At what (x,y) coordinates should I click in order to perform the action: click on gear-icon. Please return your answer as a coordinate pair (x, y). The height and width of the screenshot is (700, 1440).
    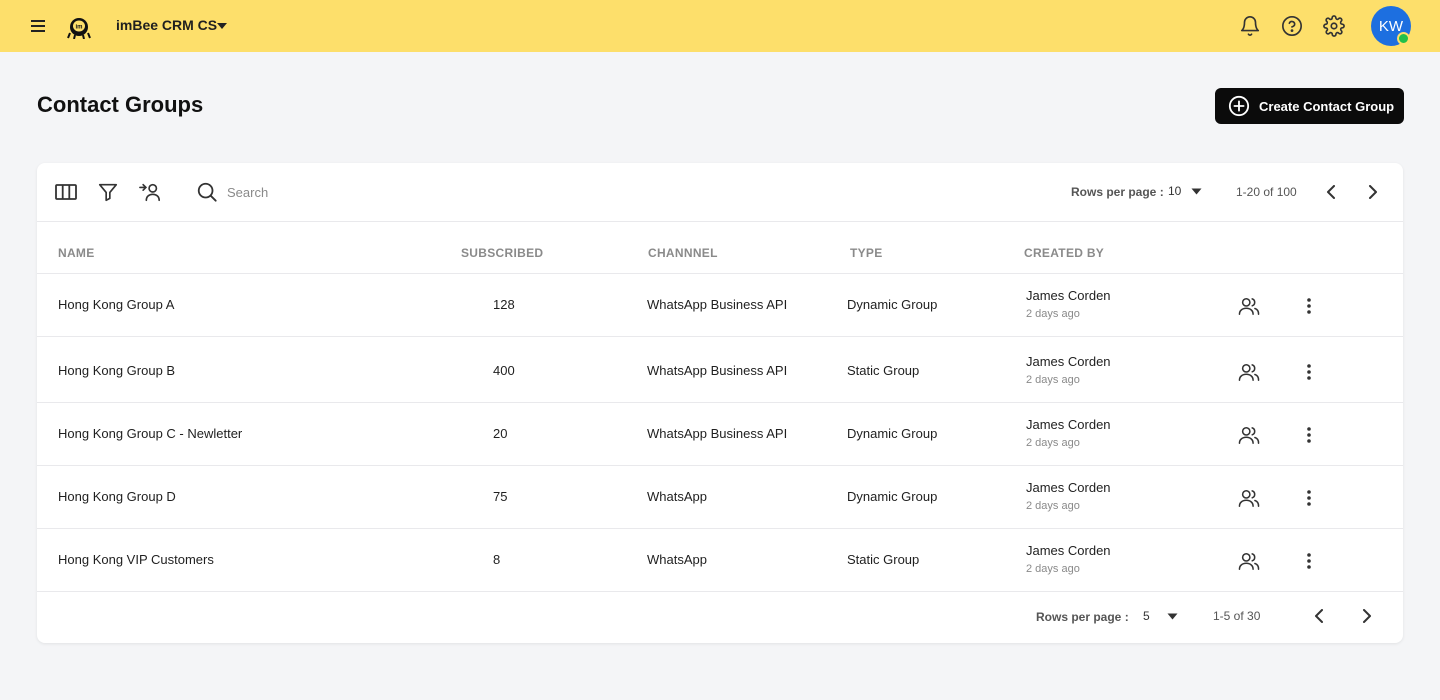
    Looking at the image, I should click on (1334, 26).